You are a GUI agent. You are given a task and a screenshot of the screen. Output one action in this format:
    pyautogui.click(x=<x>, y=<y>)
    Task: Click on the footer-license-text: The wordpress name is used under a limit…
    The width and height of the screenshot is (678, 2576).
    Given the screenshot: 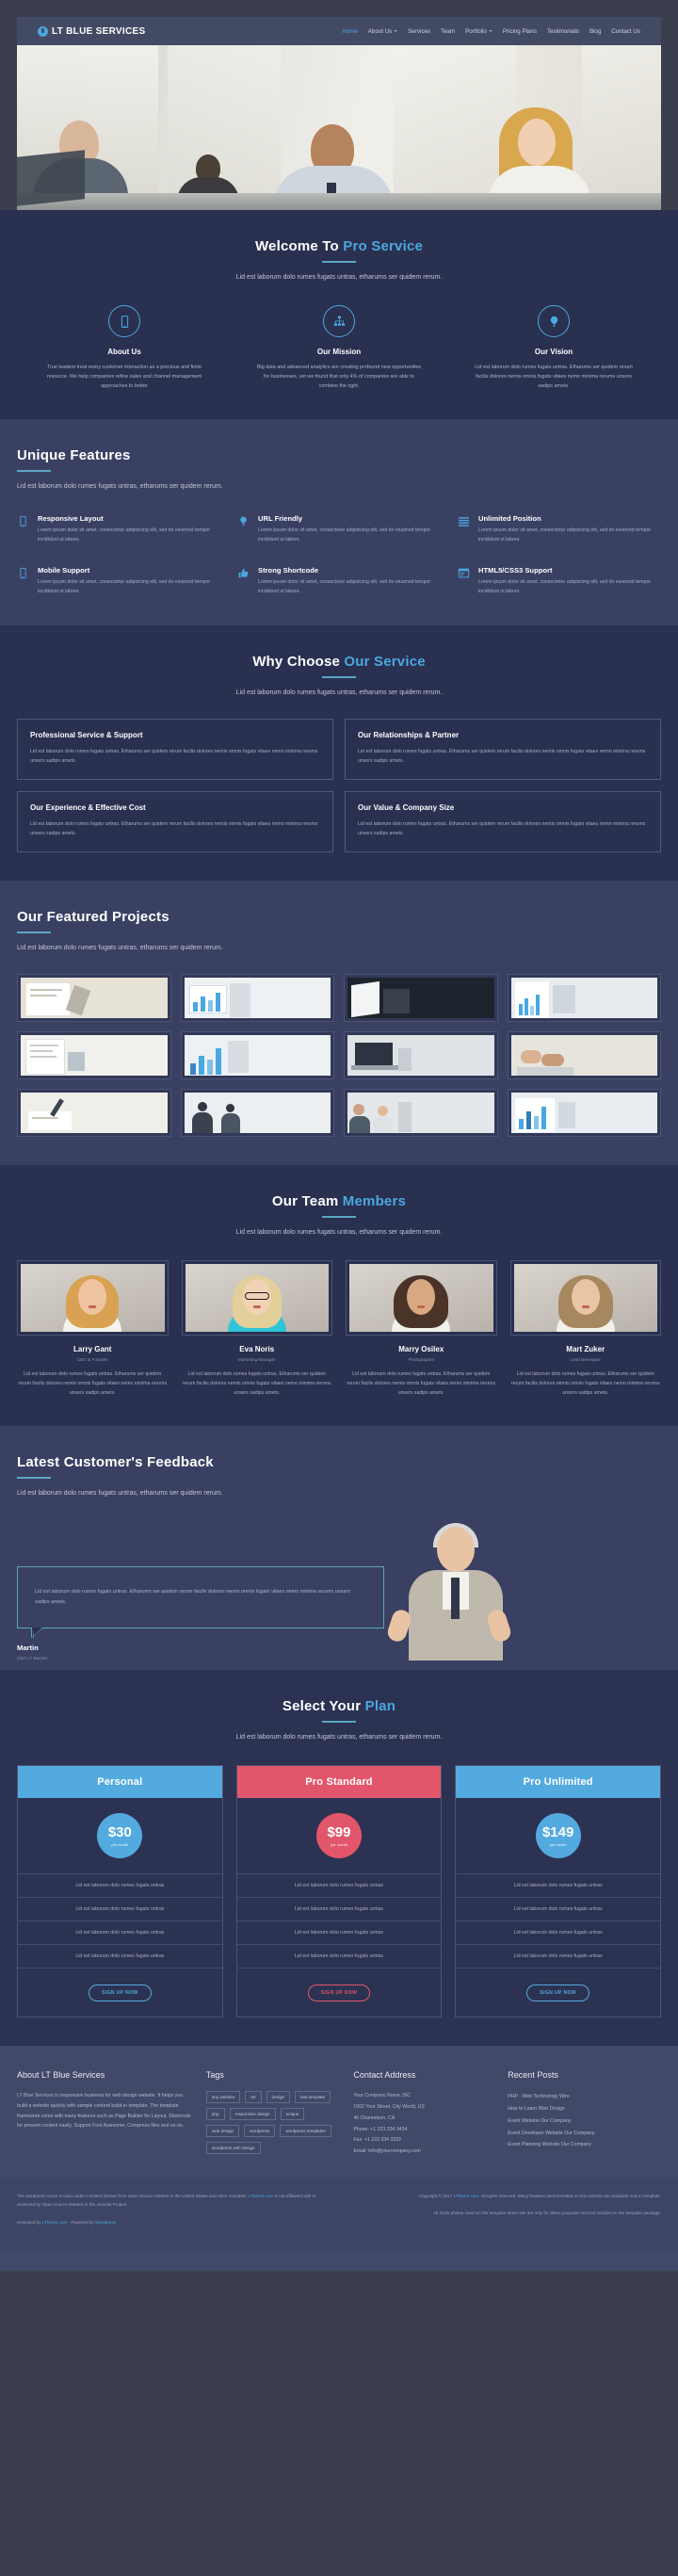 What is the action you would take?
    pyautogui.click(x=171, y=2201)
    